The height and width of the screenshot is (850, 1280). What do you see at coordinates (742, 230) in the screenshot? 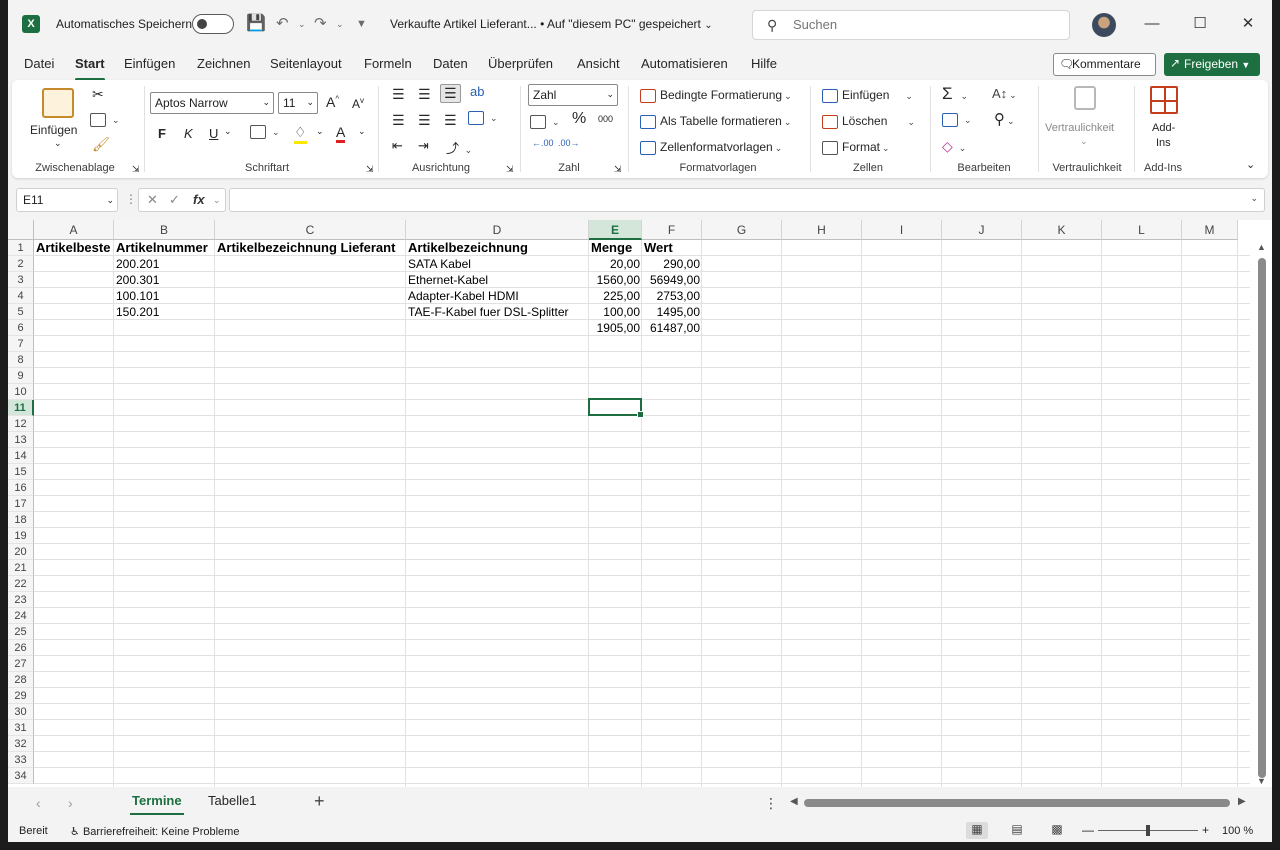
I see `column-header-g: G` at bounding box center [742, 230].